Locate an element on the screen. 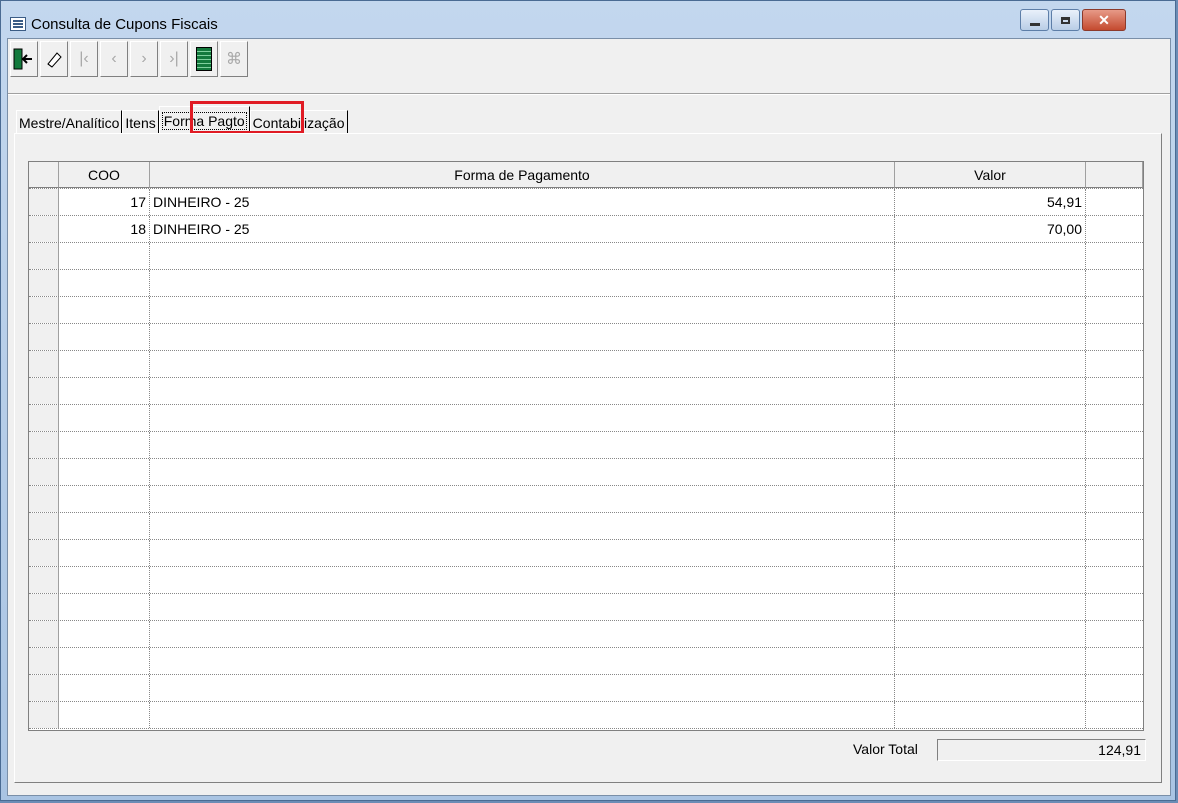 This screenshot has height=803, width=1178. cell-coo: 17 is located at coordinates (104, 202).